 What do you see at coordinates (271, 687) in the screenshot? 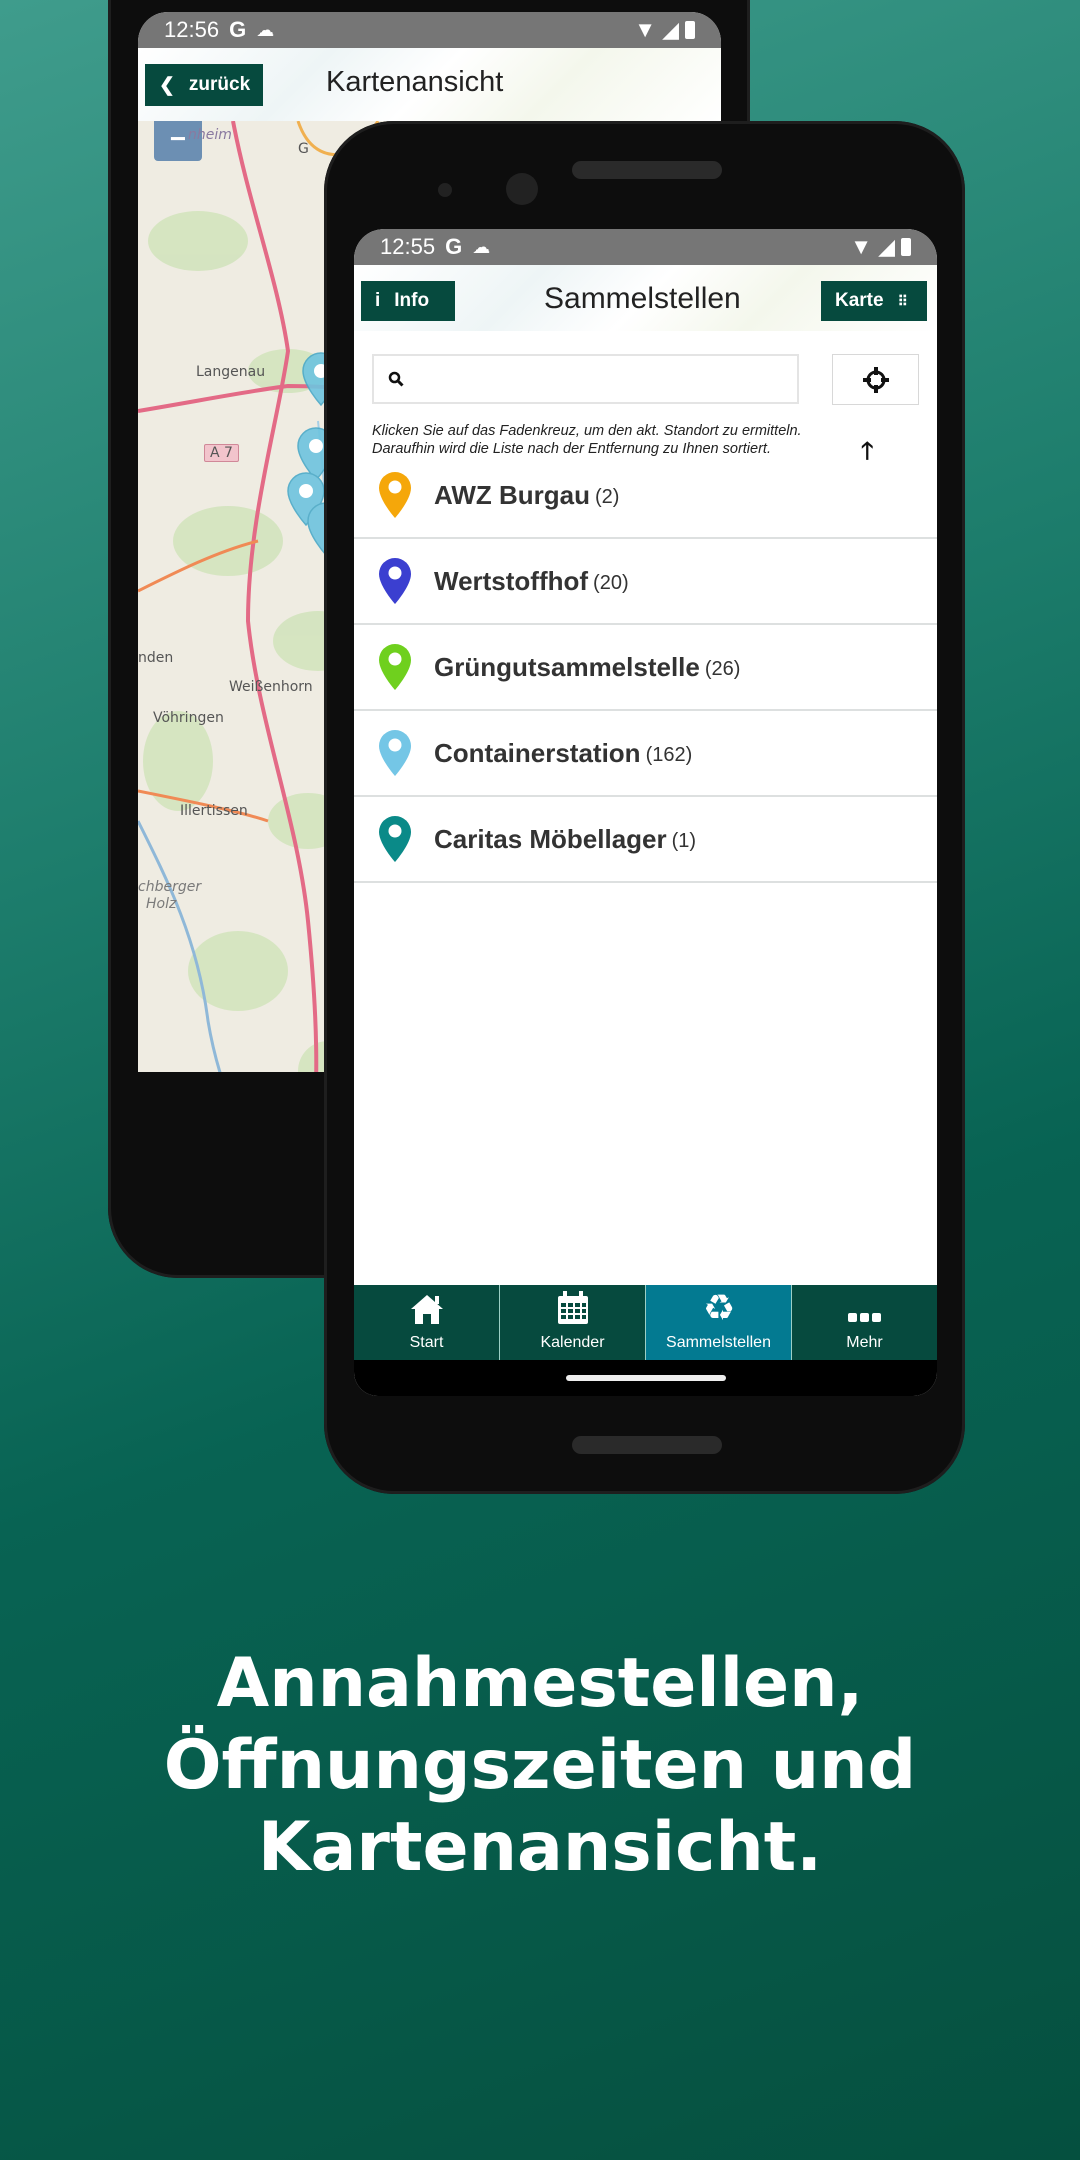
I see `map-label: Weißenhorn` at bounding box center [271, 687].